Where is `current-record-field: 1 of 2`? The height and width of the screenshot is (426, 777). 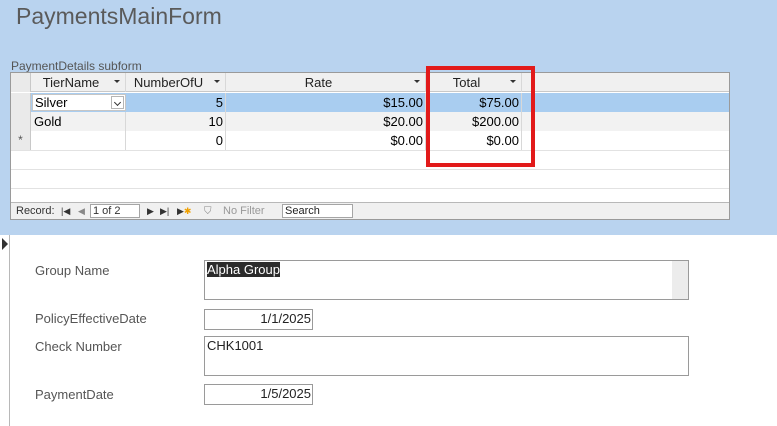
current-record-field: 1 of 2 is located at coordinates (115, 211).